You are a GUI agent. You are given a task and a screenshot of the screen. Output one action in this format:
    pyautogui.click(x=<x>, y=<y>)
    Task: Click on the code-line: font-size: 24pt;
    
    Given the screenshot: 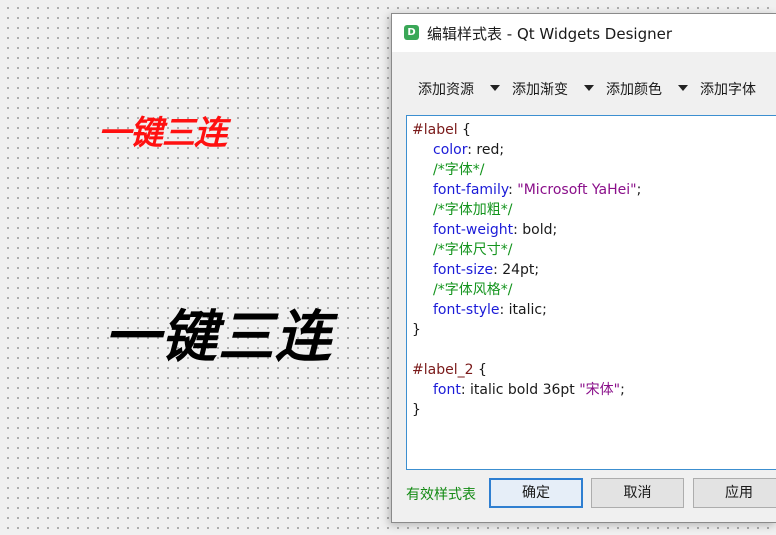 What is the action you would take?
    pyautogui.click(x=486, y=270)
    